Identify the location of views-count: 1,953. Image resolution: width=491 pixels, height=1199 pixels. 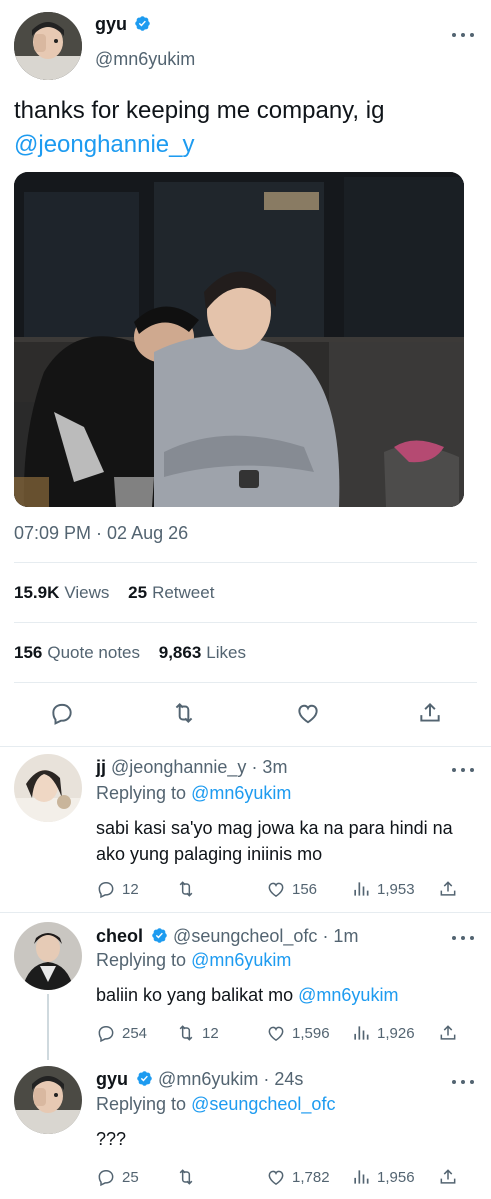
(396, 889).